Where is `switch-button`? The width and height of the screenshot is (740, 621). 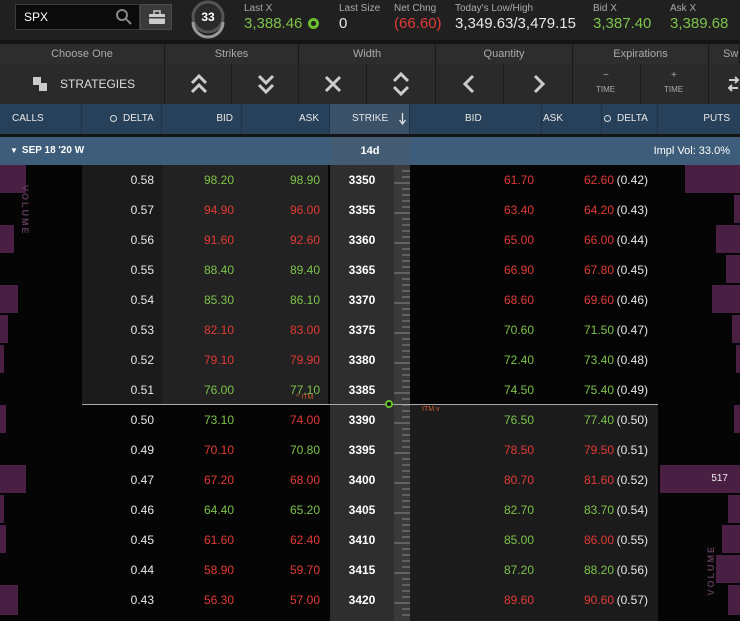 switch-button is located at coordinates (724, 84).